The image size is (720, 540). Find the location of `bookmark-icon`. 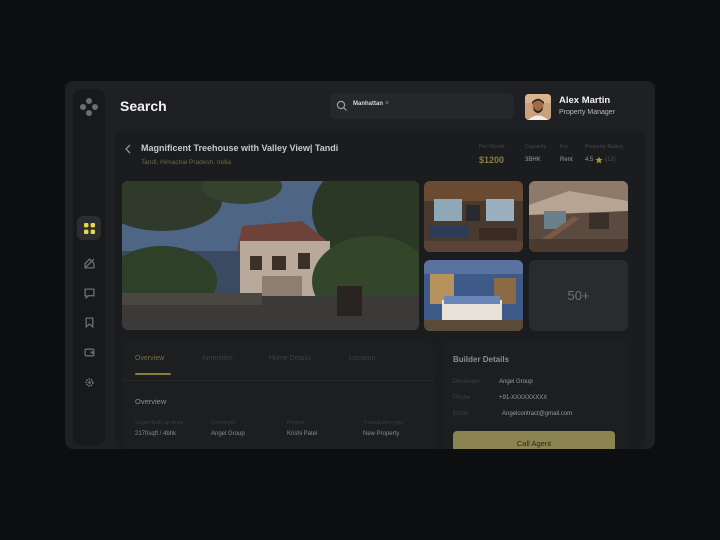

bookmark-icon is located at coordinates (89, 322).